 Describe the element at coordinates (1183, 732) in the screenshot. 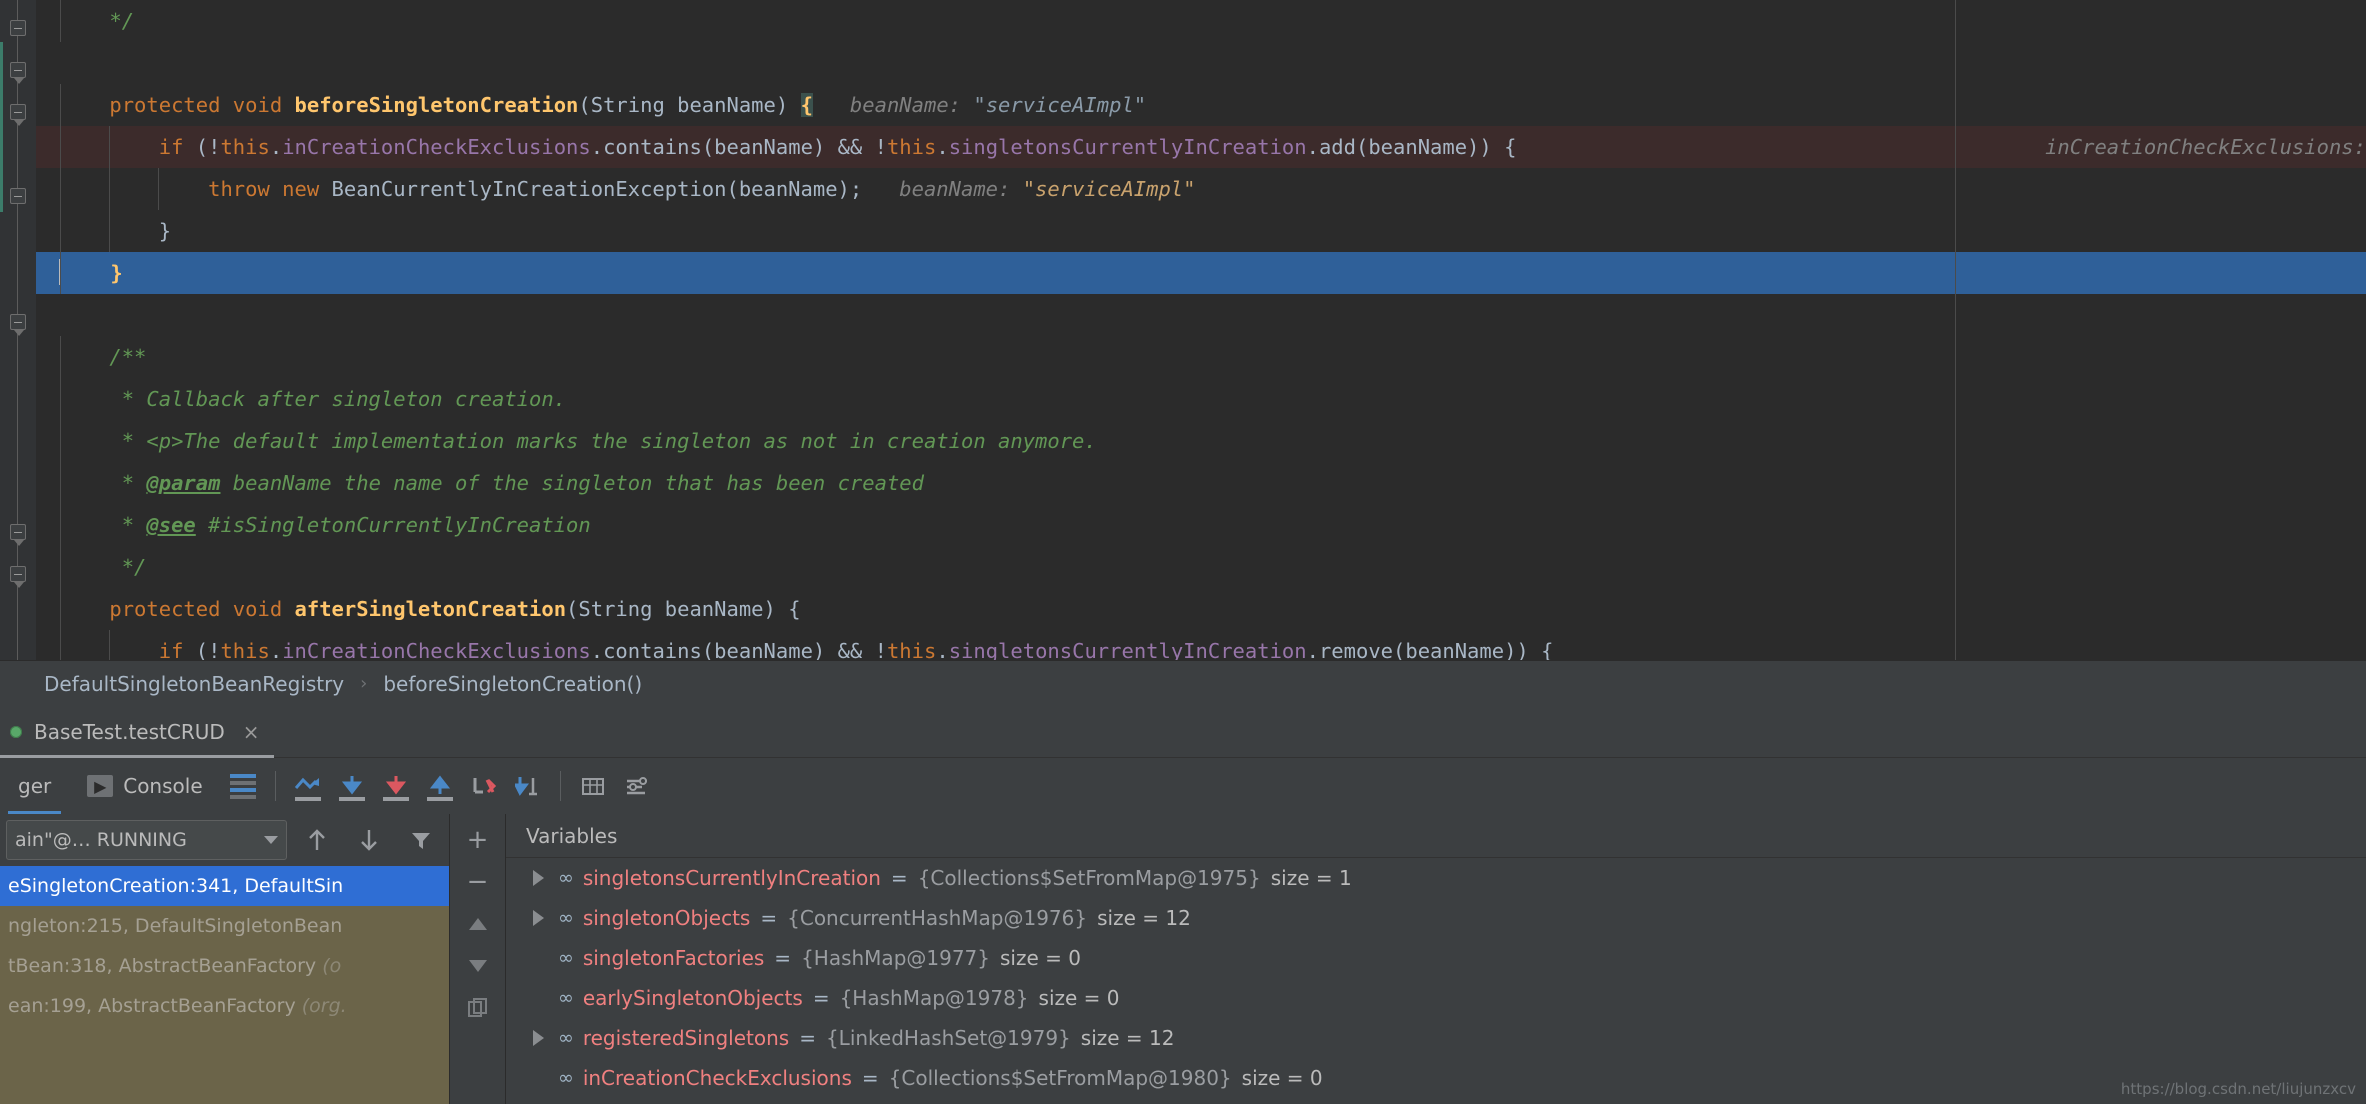

I see `run-tab-bar: BaseTest.testCRUD ×` at that location.